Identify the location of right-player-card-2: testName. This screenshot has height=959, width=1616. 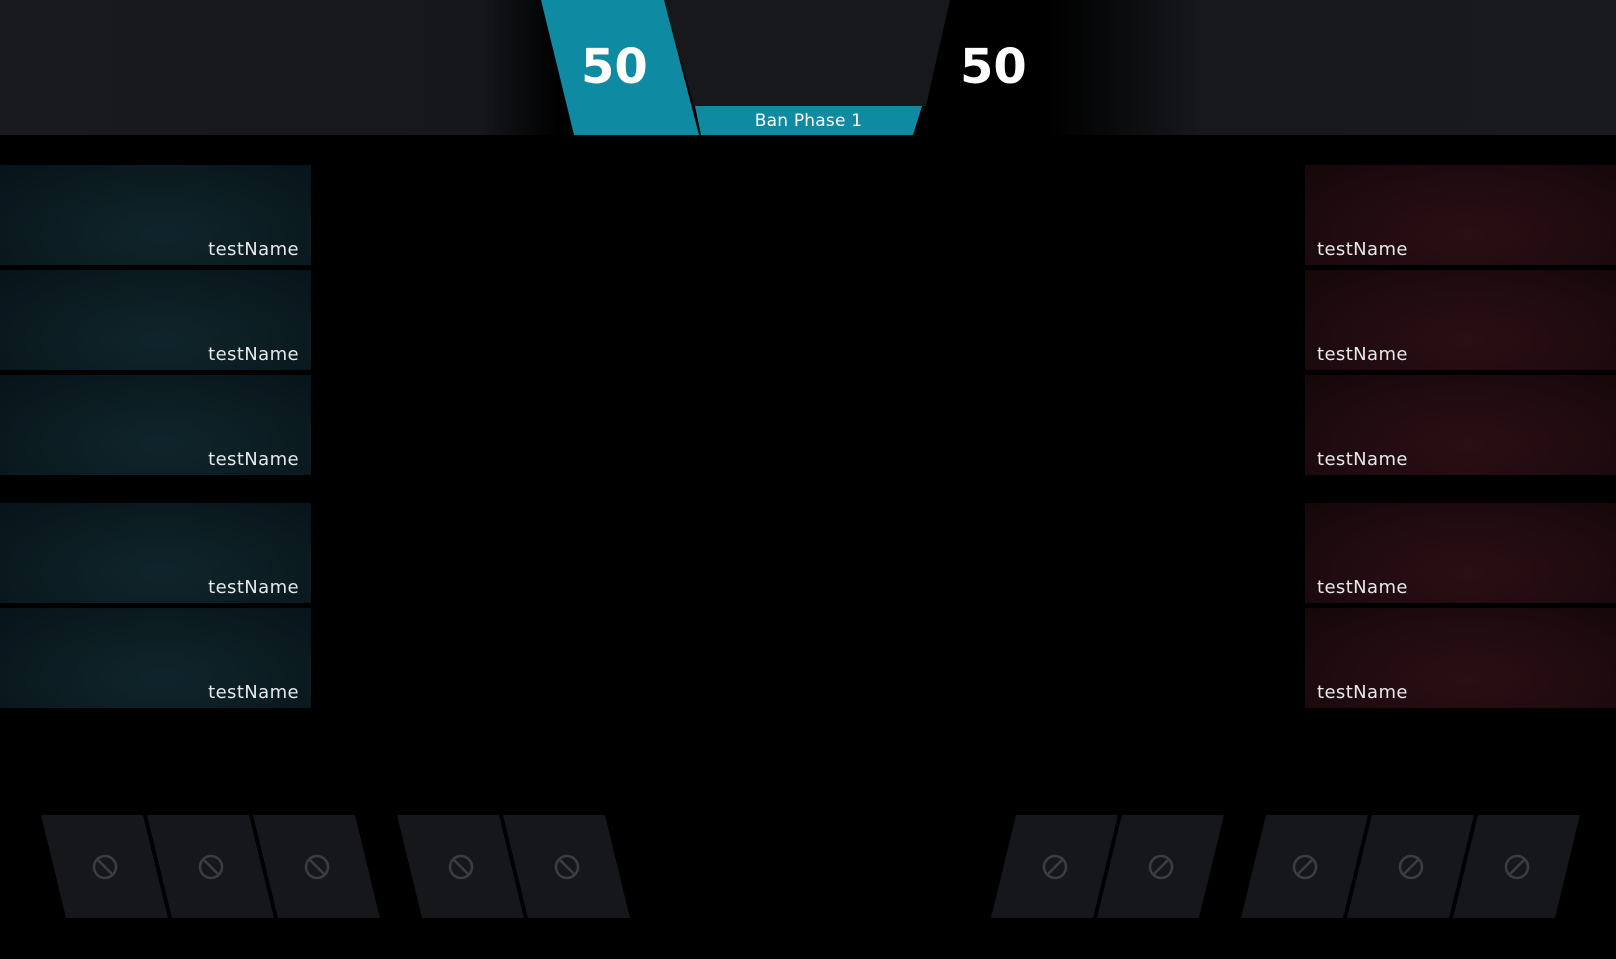
(1460, 320).